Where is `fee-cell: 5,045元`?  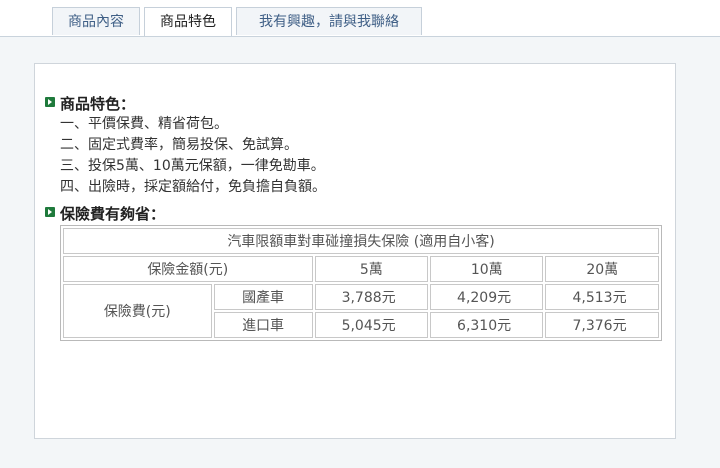 fee-cell: 5,045元 is located at coordinates (371, 325).